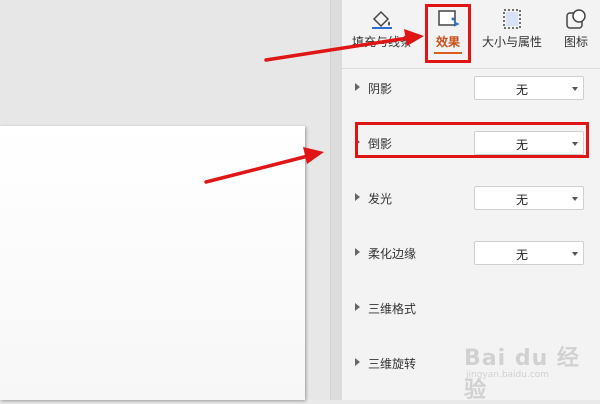  What do you see at coordinates (471, 253) in the screenshot?
I see `effect-row-soft-edges: 柔化边缘 无` at bounding box center [471, 253].